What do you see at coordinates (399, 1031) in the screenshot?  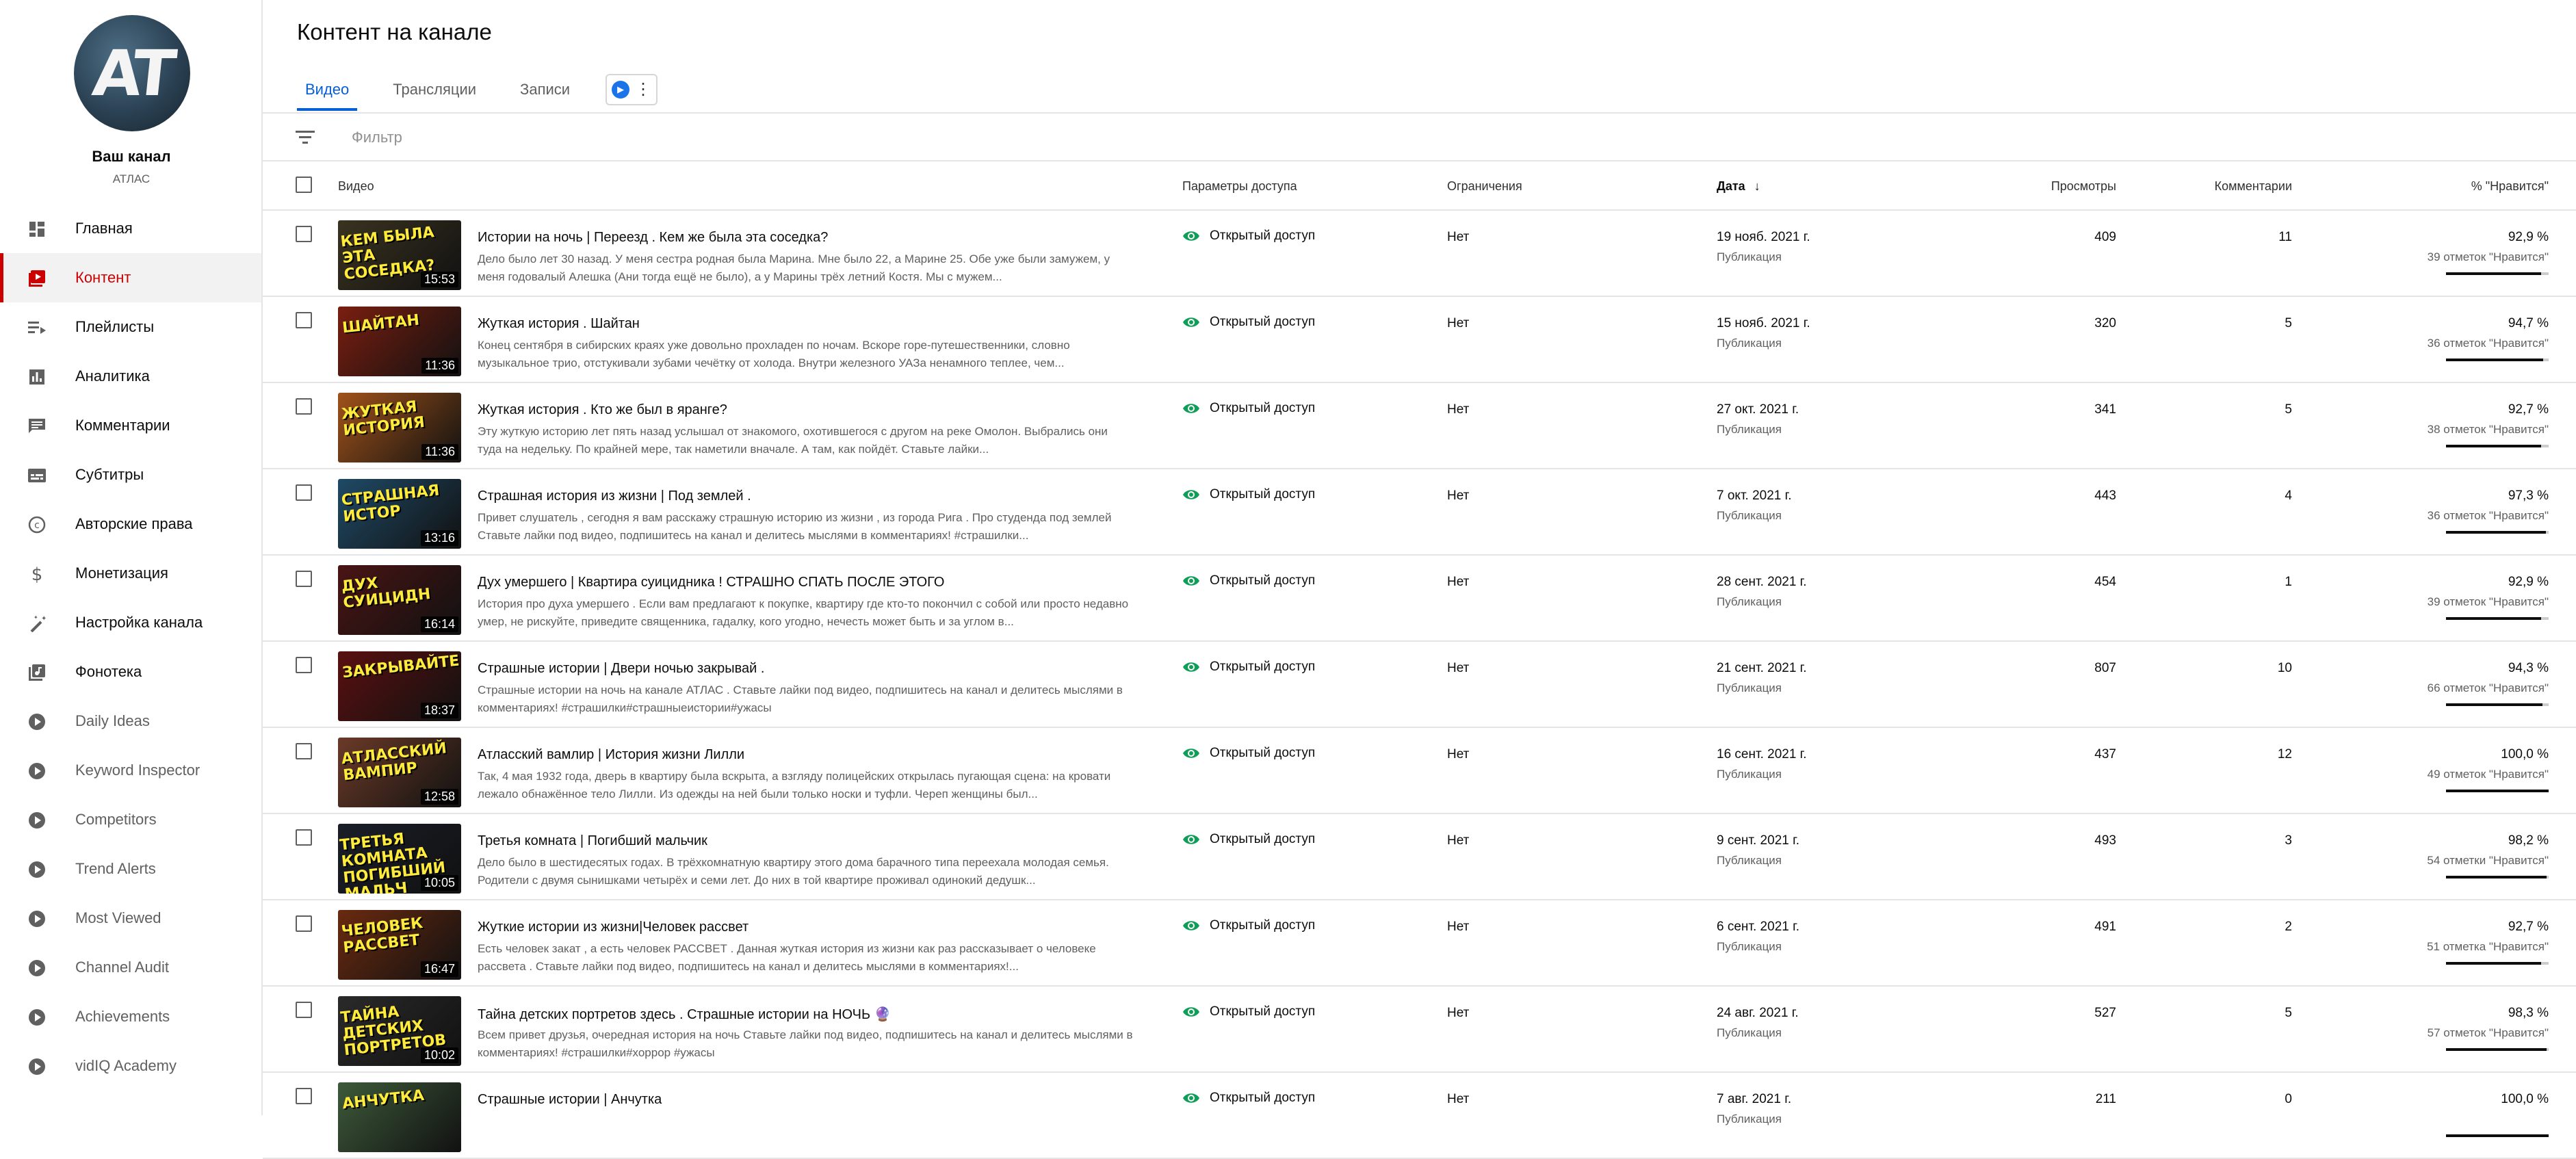 I see `video-thumbnail: ТАЙНА ДЕТСКИХ ПОРТРЕТОВ 10:02` at bounding box center [399, 1031].